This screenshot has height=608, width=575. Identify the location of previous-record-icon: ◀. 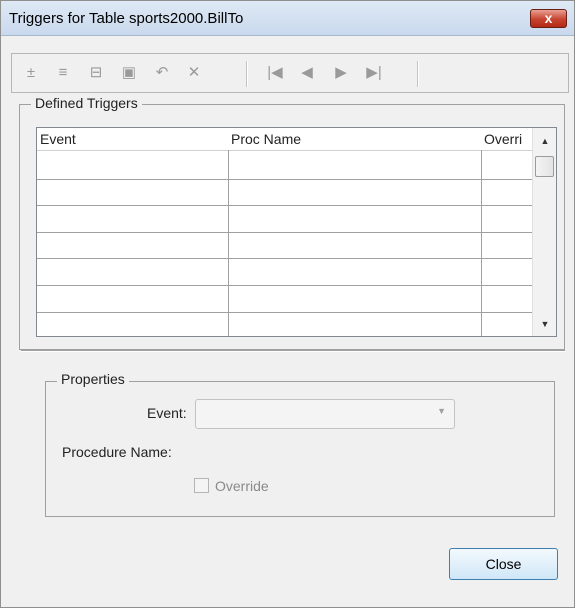
(307, 73).